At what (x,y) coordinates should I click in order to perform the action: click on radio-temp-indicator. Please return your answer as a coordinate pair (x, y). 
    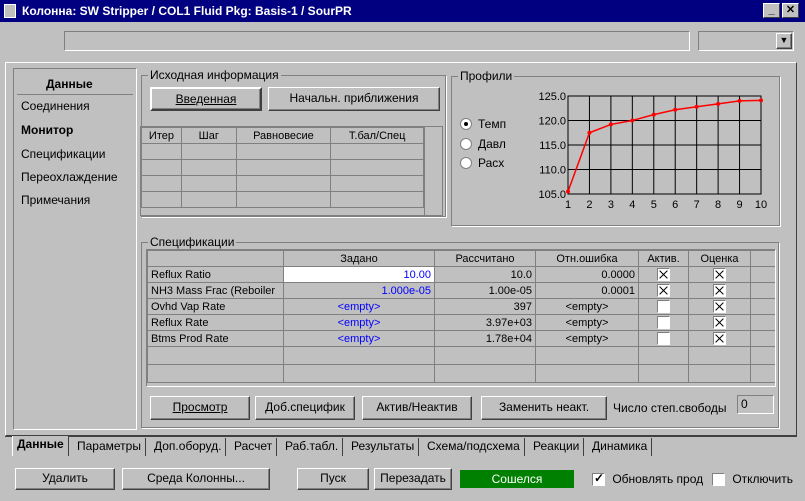
    Looking at the image, I should click on (466, 124).